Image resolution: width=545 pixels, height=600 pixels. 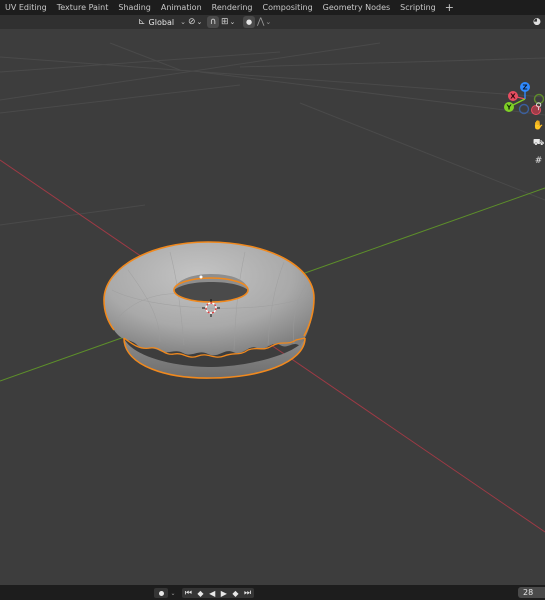 I want to click on camera-view-icon: ⛟, so click(x=538, y=142).